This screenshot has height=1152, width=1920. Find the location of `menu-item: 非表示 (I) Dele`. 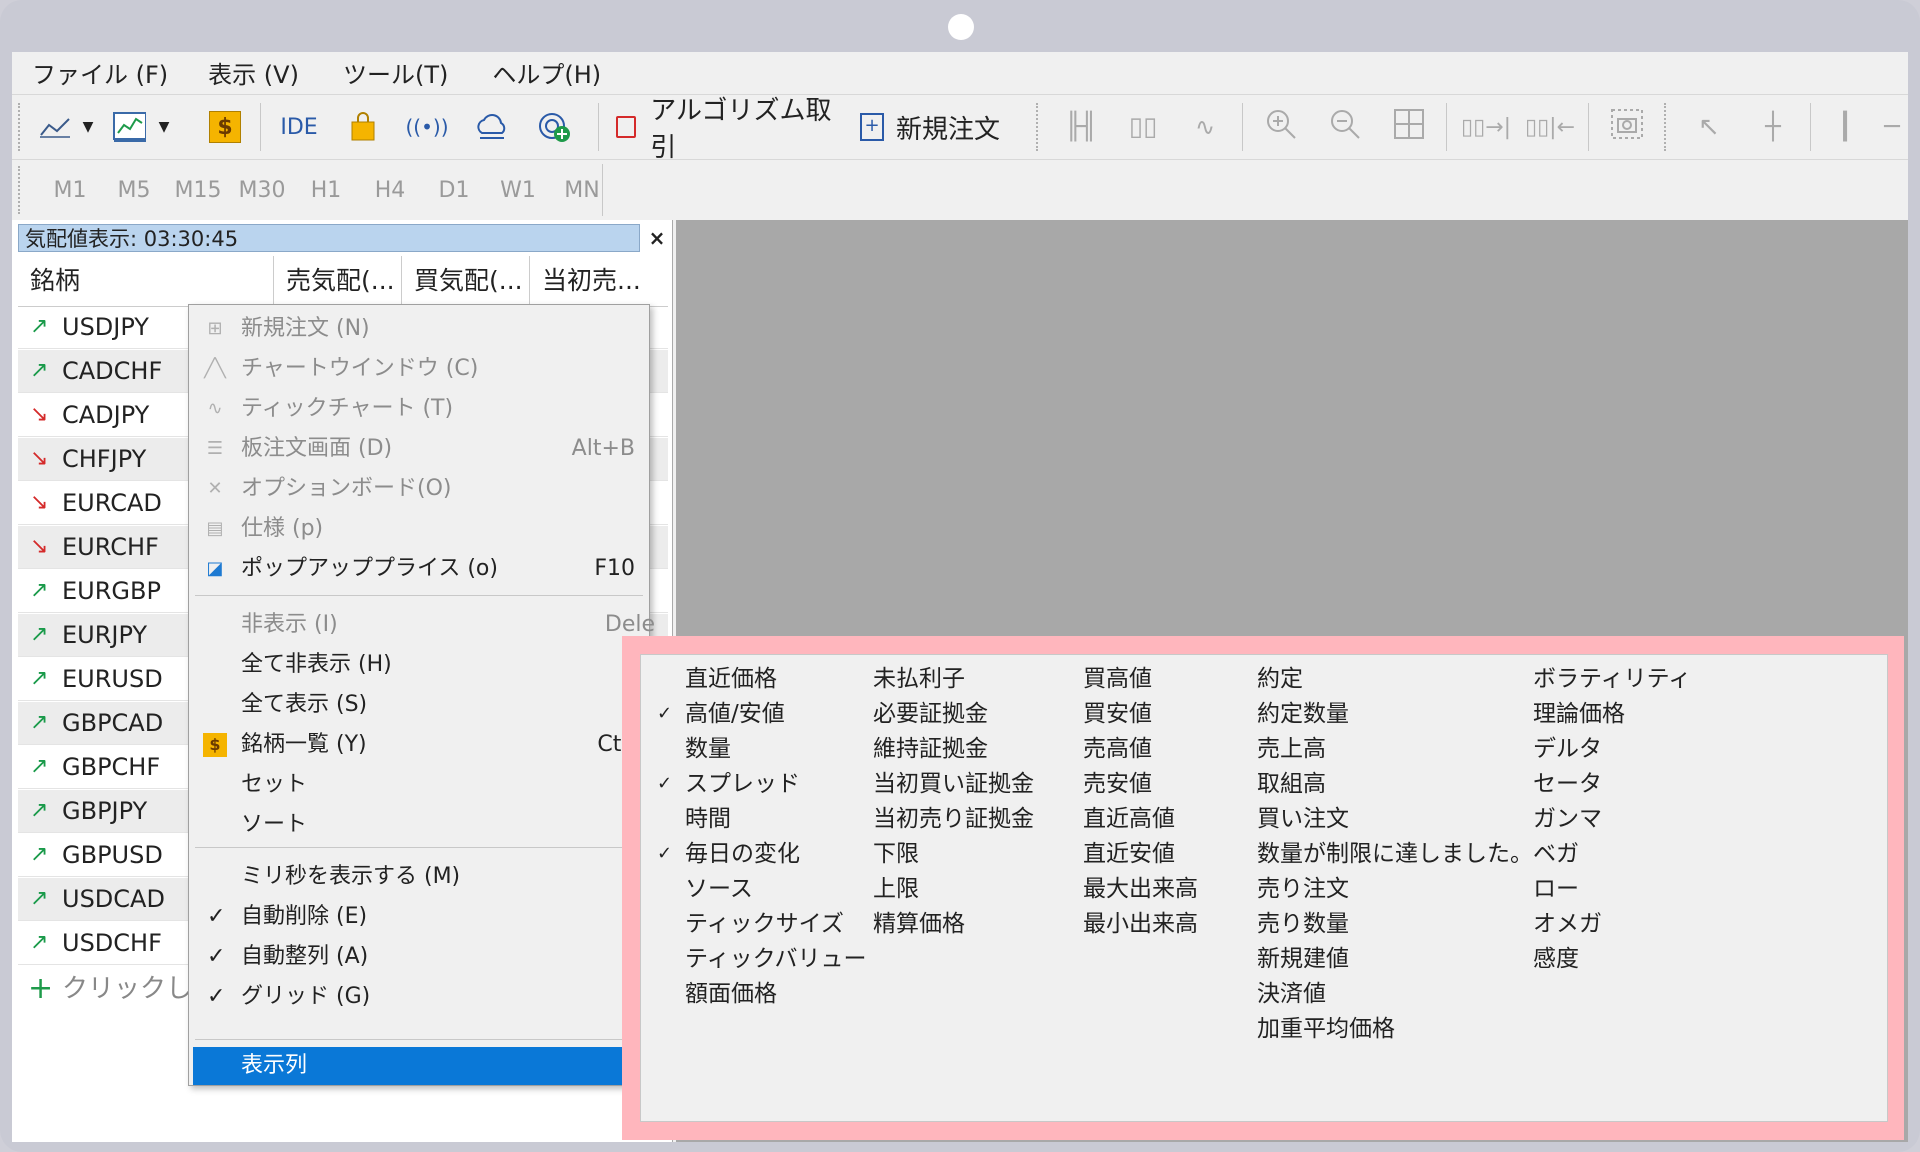

menu-item: 非表示 (I) Dele is located at coordinates (422, 625).